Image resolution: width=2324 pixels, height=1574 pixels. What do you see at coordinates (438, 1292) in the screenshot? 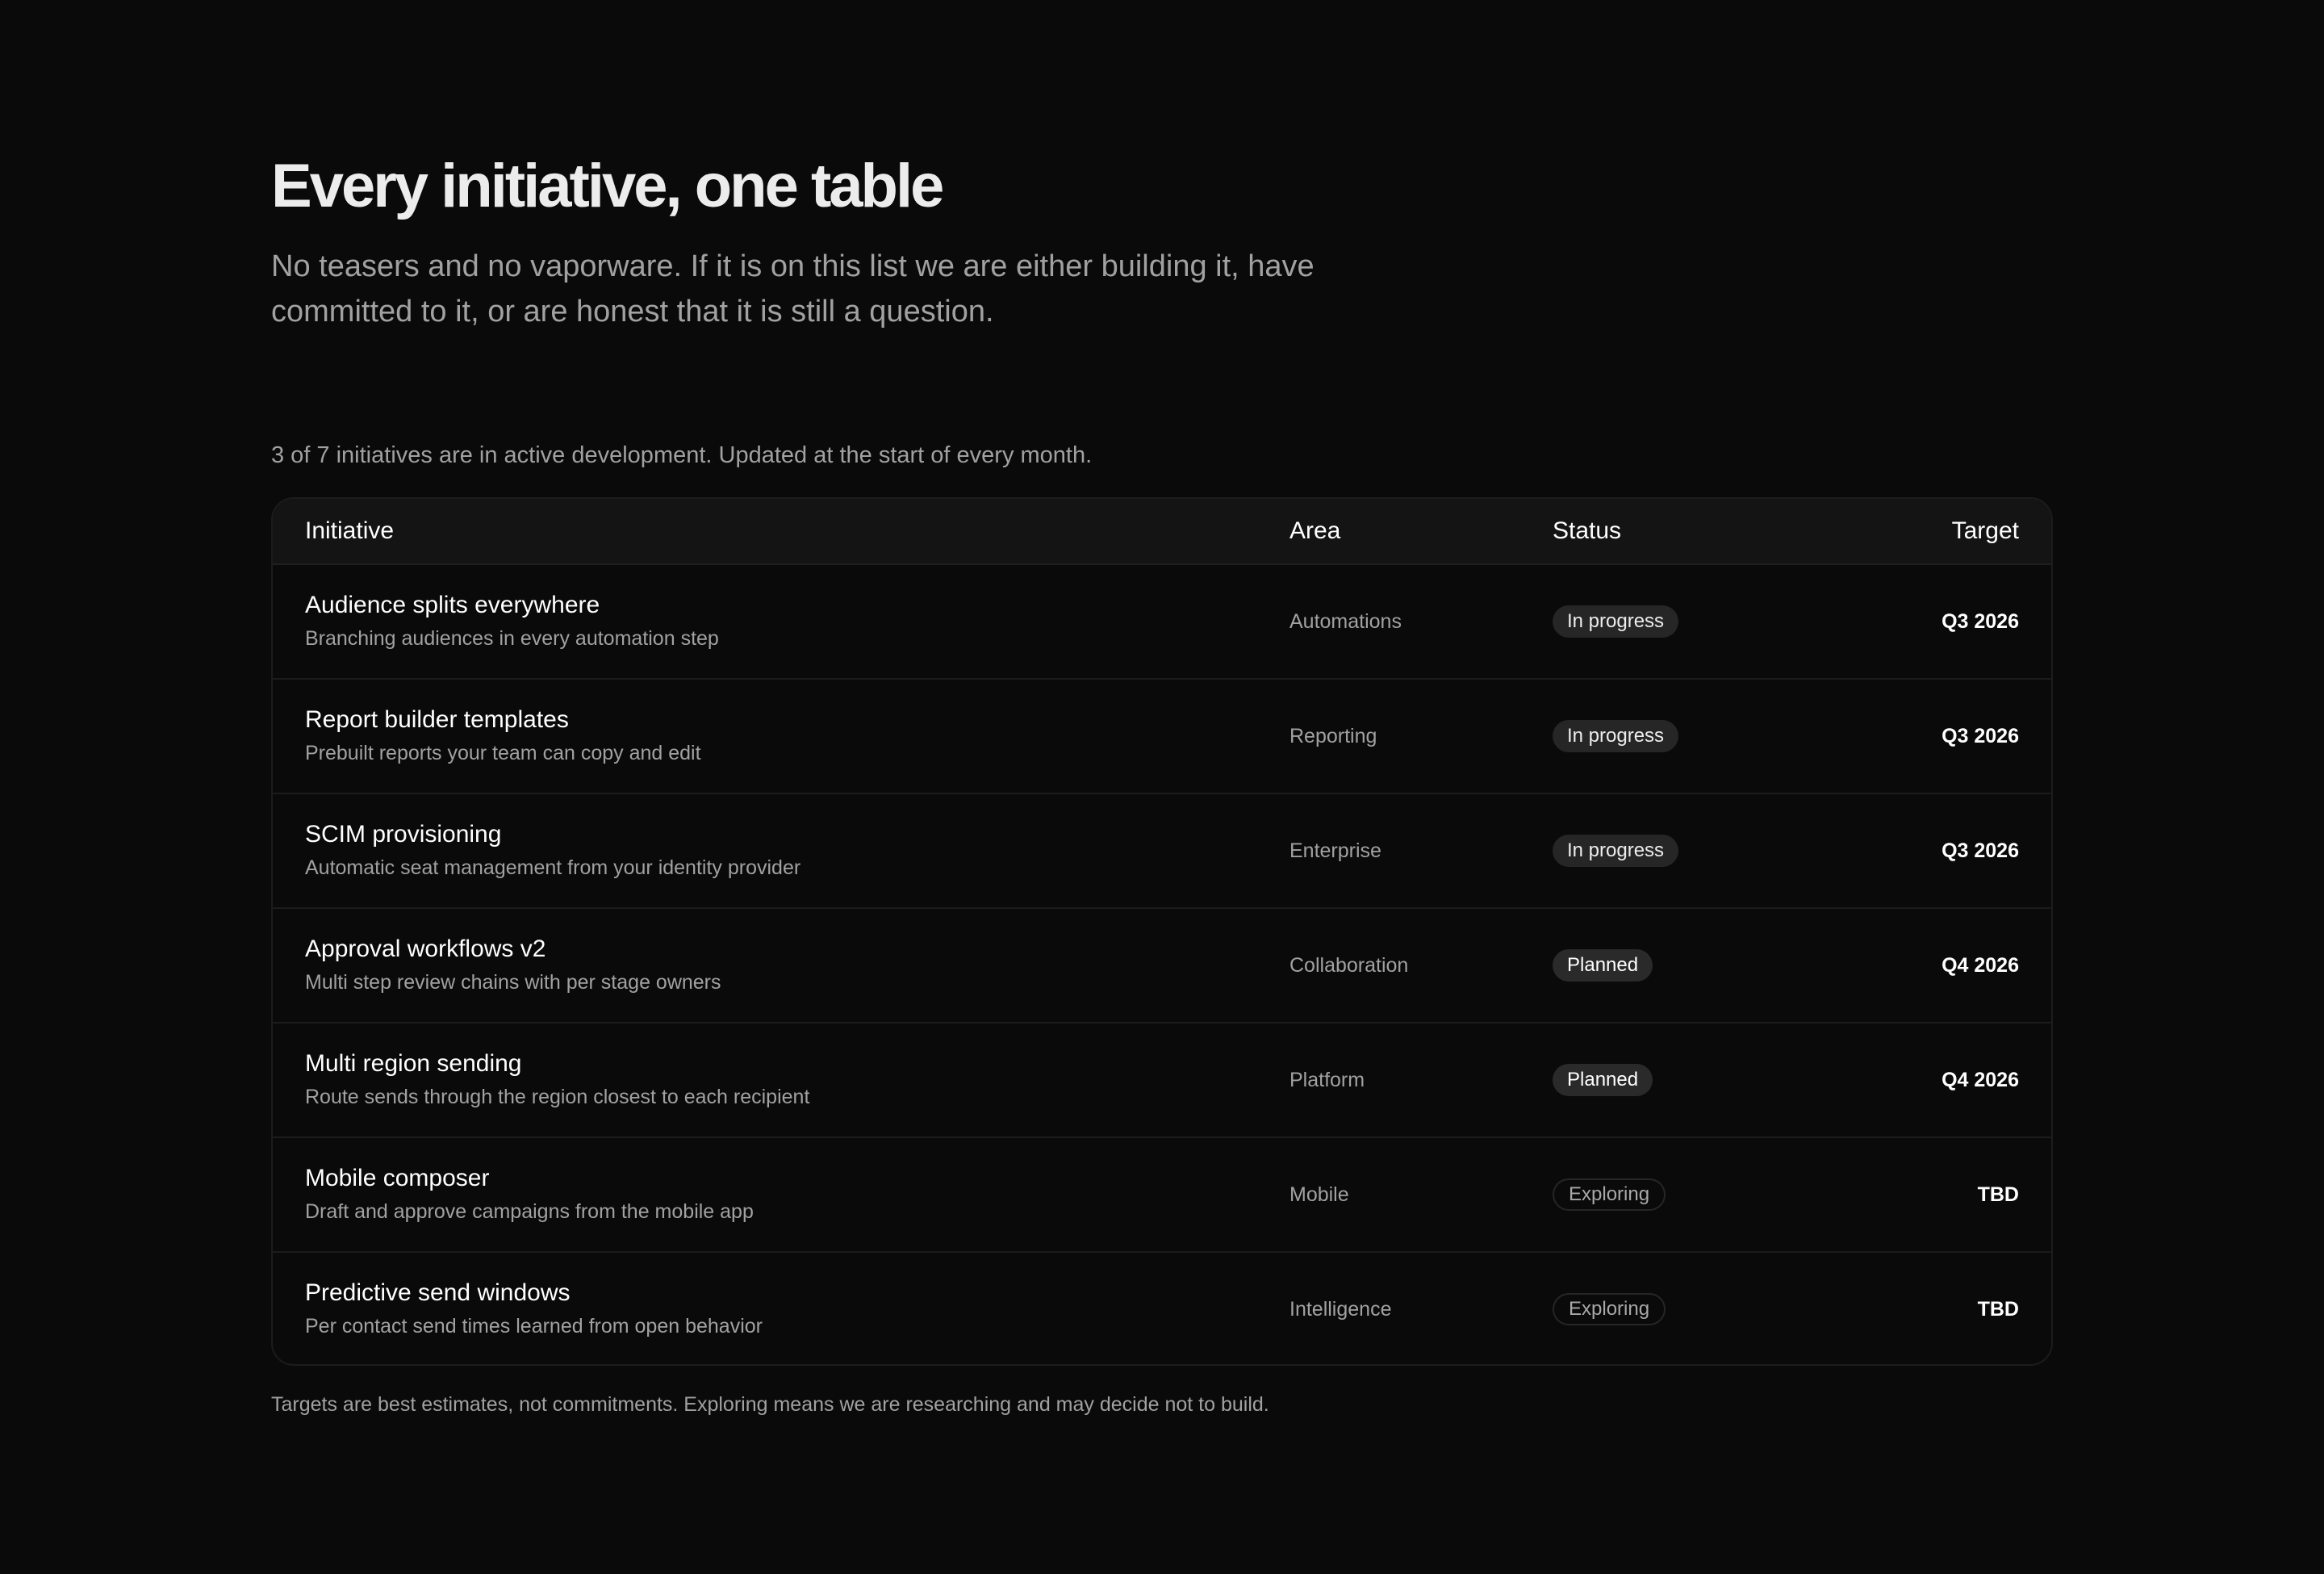
I see `initiative-name: Predictive send windows` at bounding box center [438, 1292].